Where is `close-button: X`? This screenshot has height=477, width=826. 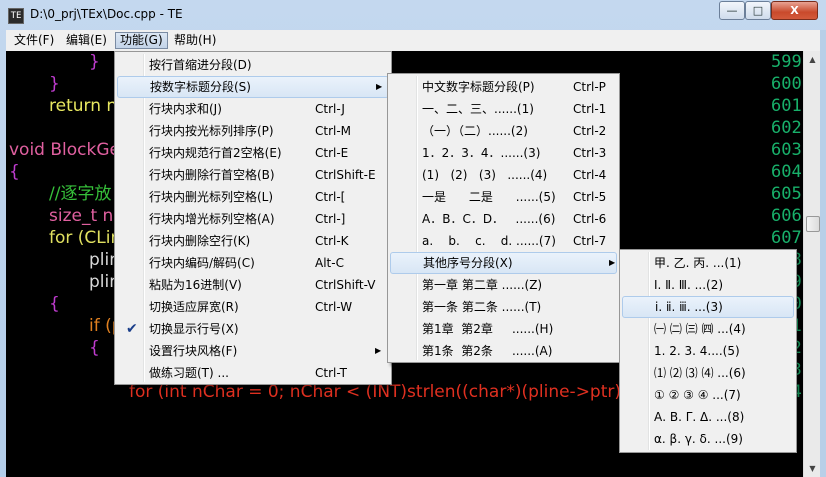
close-button: X is located at coordinates (794, 10).